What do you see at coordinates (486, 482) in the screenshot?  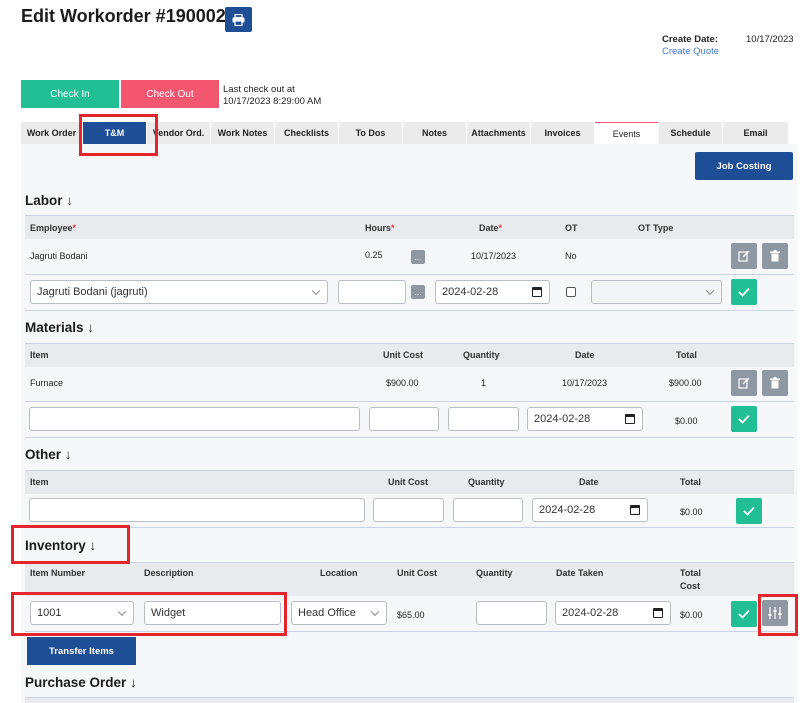 I see `col-quantity: Quantity` at bounding box center [486, 482].